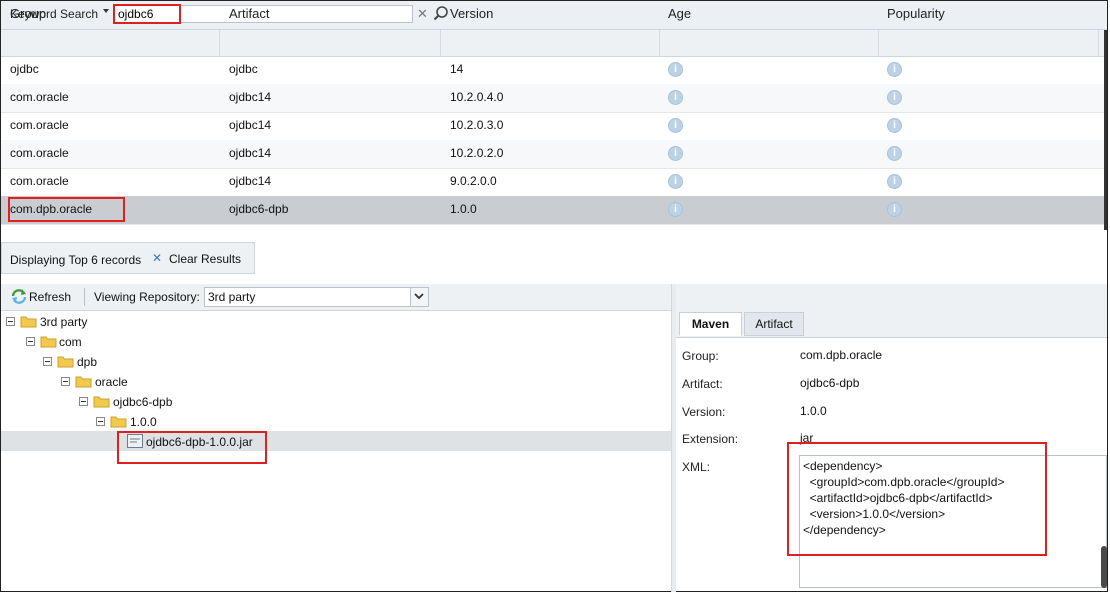 The image size is (1110, 594). What do you see at coordinates (710, 439) in the screenshot?
I see `extension-label: Extension:` at bounding box center [710, 439].